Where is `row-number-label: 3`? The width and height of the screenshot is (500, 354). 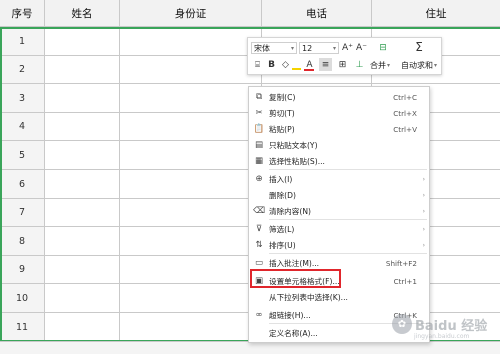 row-number-label: 3 is located at coordinates (22, 98).